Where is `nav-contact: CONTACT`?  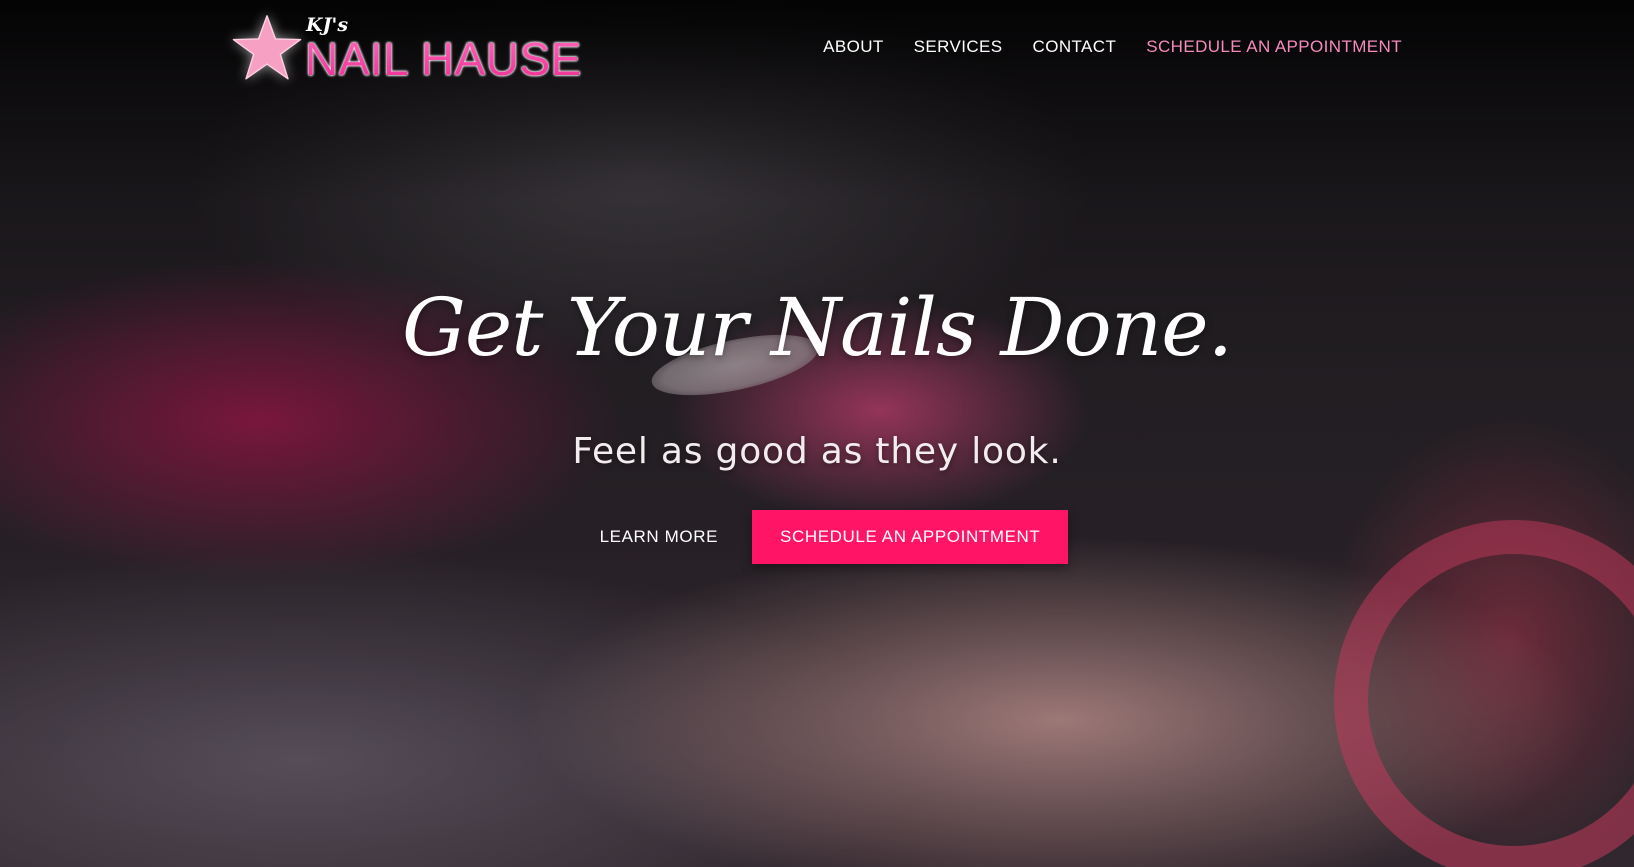
nav-contact: CONTACT is located at coordinates (1075, 47).